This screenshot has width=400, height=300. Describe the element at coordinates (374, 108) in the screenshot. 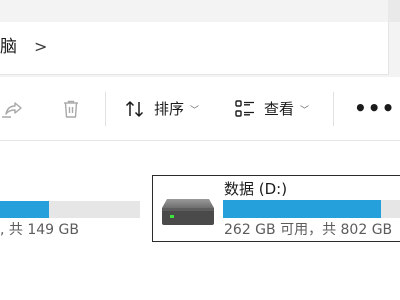

I see `more-options-button: •••` at that location.